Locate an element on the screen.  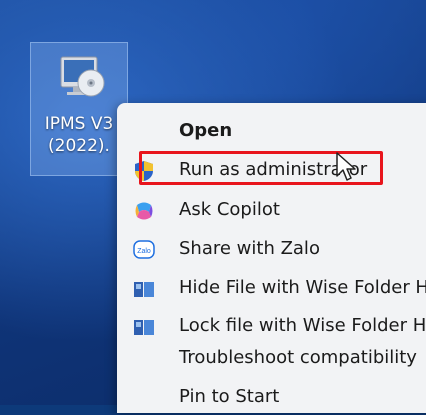
zalo-icon: Zalo is located at coordinates (144, 249).